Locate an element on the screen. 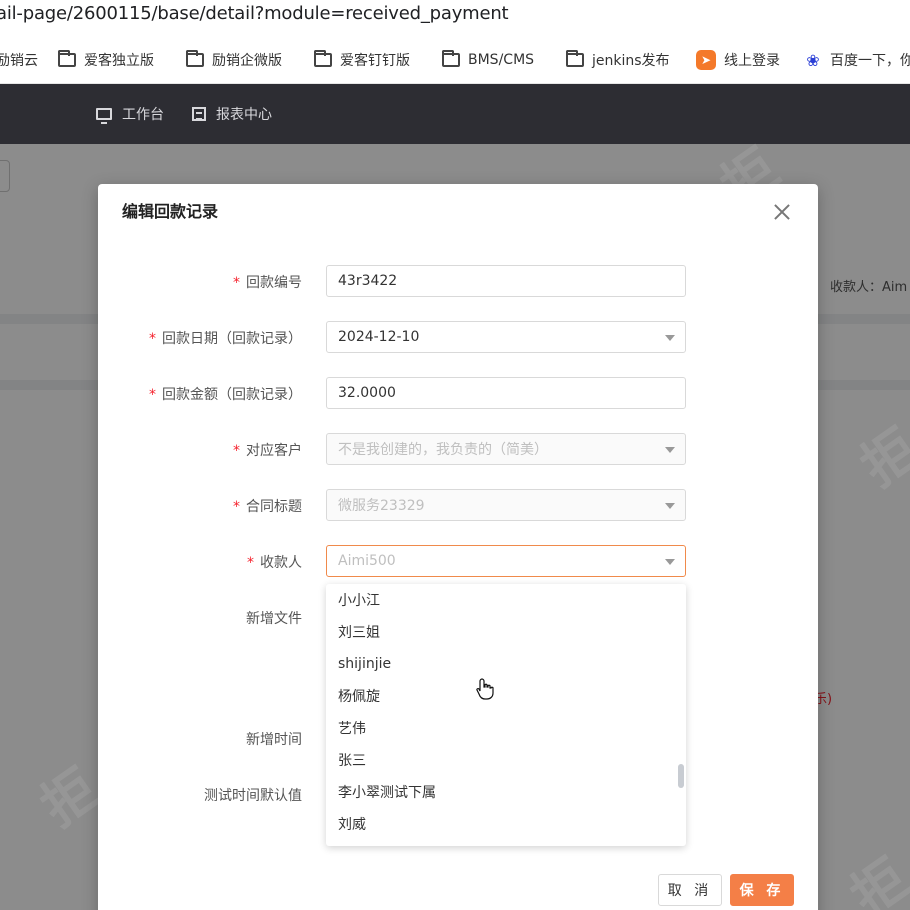 This screenshot has height=910, width=910. bookmark-label: 励销云 is located at coordinates (19, 61).